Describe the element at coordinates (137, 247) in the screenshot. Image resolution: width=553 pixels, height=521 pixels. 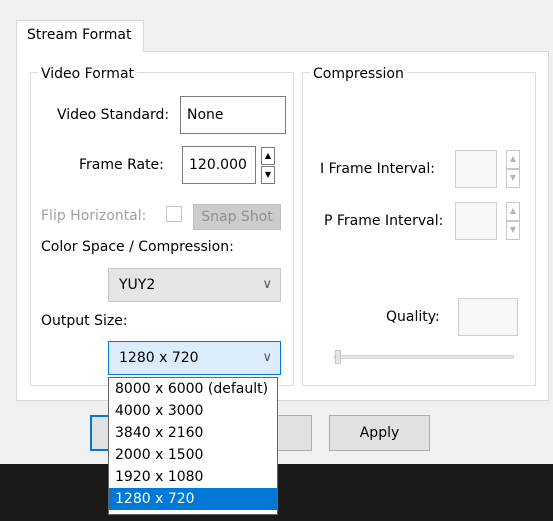
I see `color-space-label: Color Space / Compression:` at that location.